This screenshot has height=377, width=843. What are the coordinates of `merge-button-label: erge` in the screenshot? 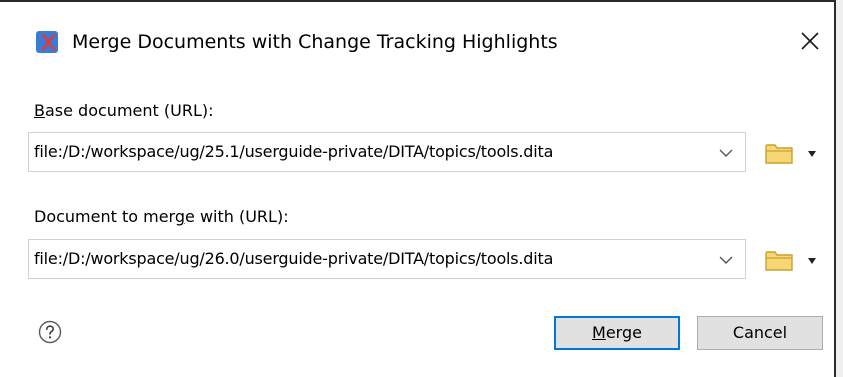 It's located at (623, 332).